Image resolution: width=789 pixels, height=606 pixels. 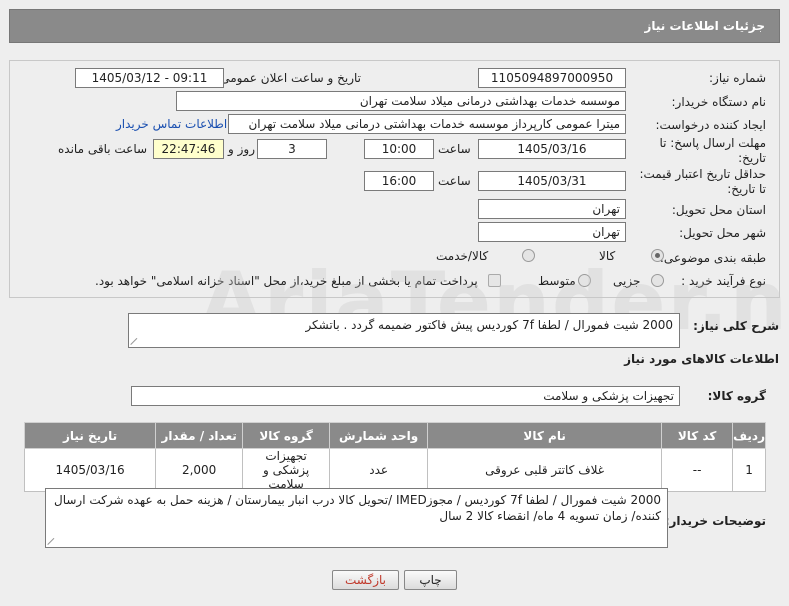 What do you see at coordinates (552, 149) in the screenshot?
I see `deadline-date-field: 1405/03/16` at bounding box center [552, 149].